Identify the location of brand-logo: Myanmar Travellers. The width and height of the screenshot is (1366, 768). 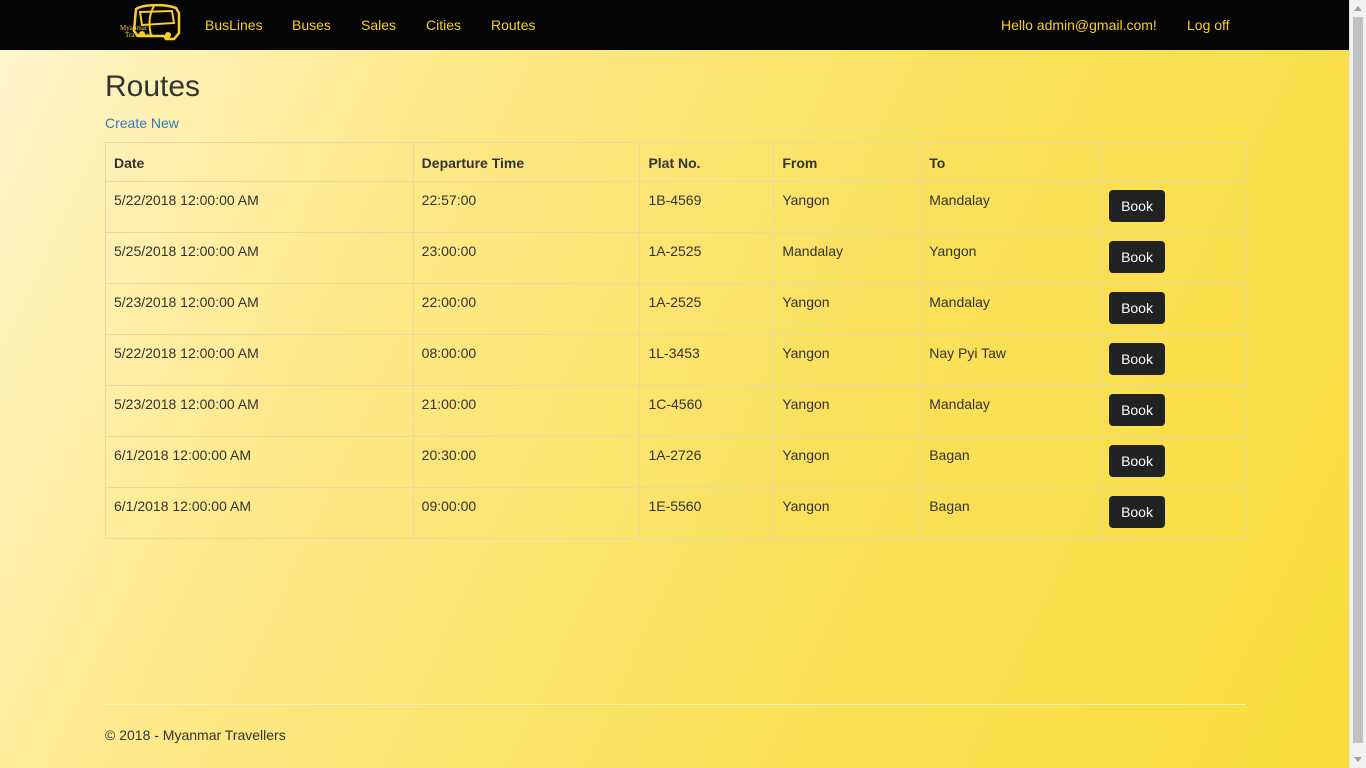
(149, 23).